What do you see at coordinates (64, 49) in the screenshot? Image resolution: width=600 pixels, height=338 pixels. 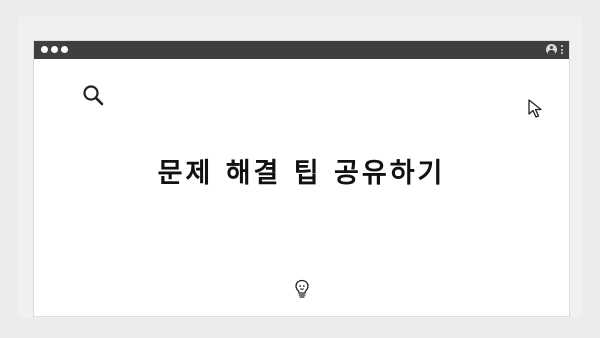 I see `maximize-window-dot` at bounding box center [64, 49].